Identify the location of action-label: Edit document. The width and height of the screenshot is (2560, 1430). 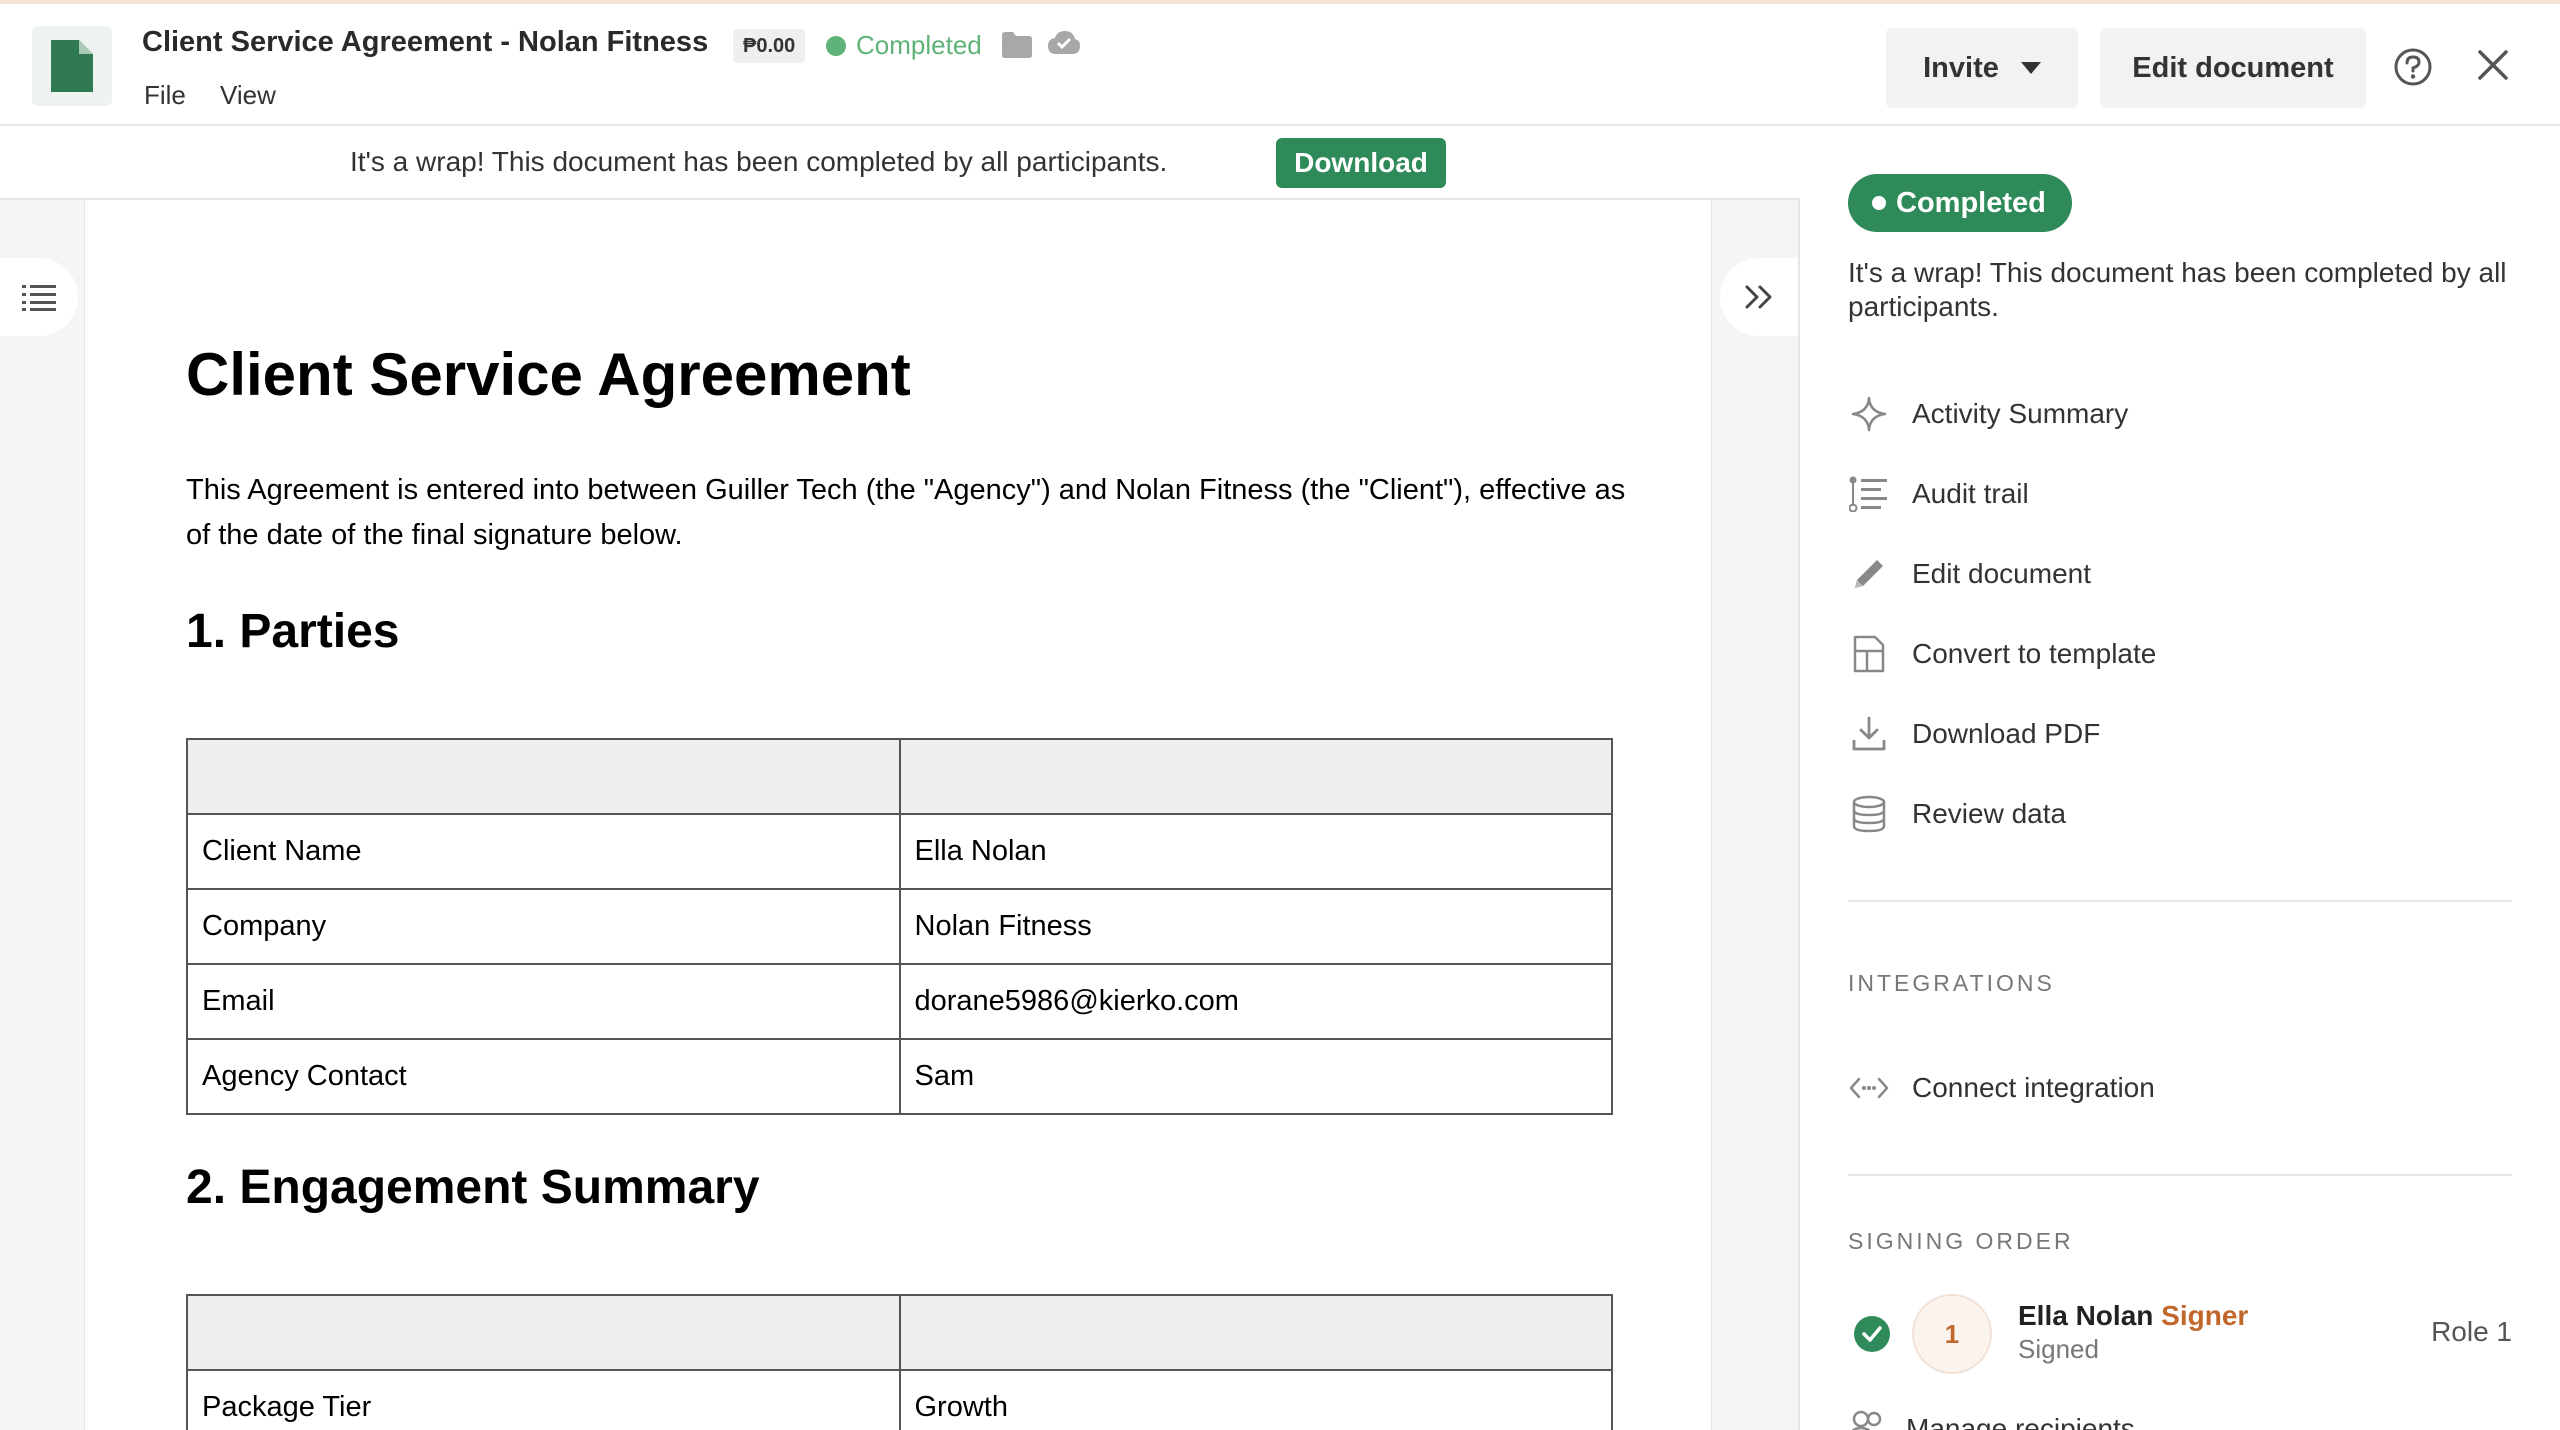
(2001, 573).